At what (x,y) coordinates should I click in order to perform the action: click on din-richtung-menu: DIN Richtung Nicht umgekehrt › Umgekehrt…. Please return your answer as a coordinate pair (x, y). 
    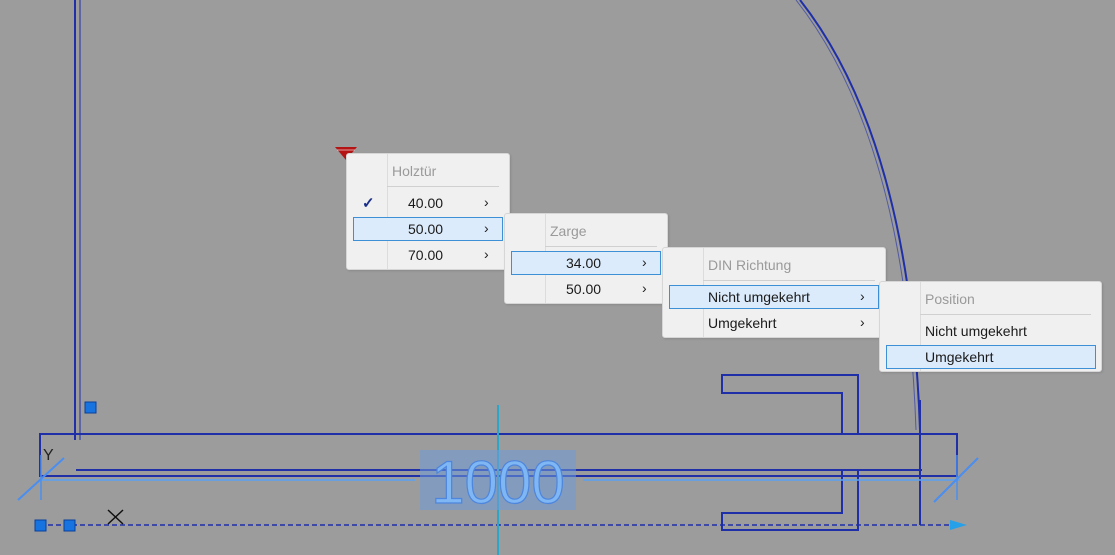
    Looking at the image, I should click on (774, 292).